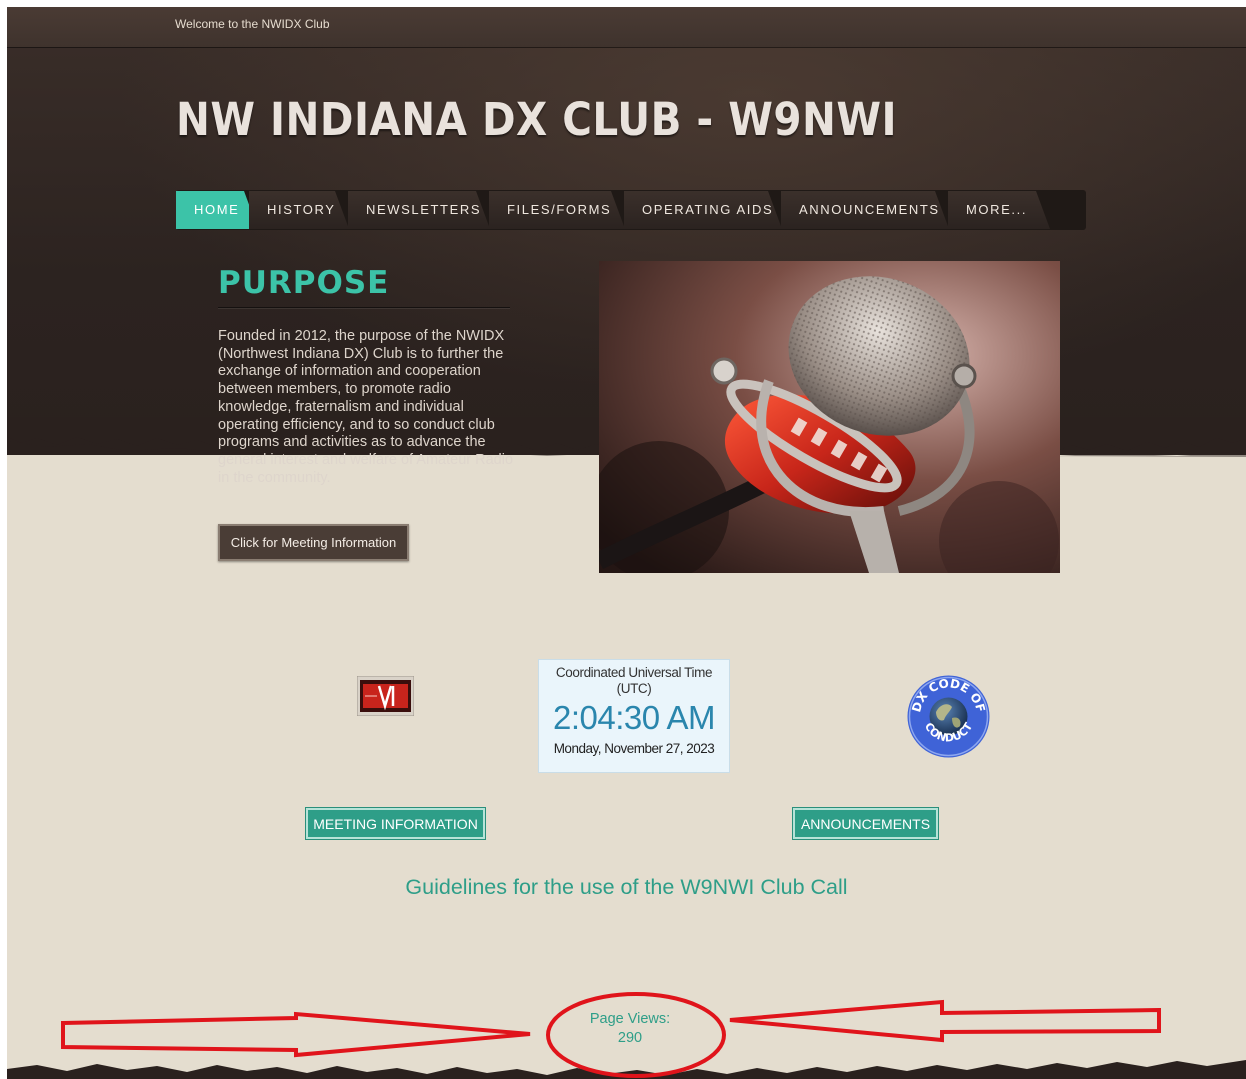 Image resolution: width=1246 pixels, height=1079 pixels. What do you see at coordinates (385, 696) in the screenshot?
I see `ham-radio-badge-icon` at bounding box center [385, 696].